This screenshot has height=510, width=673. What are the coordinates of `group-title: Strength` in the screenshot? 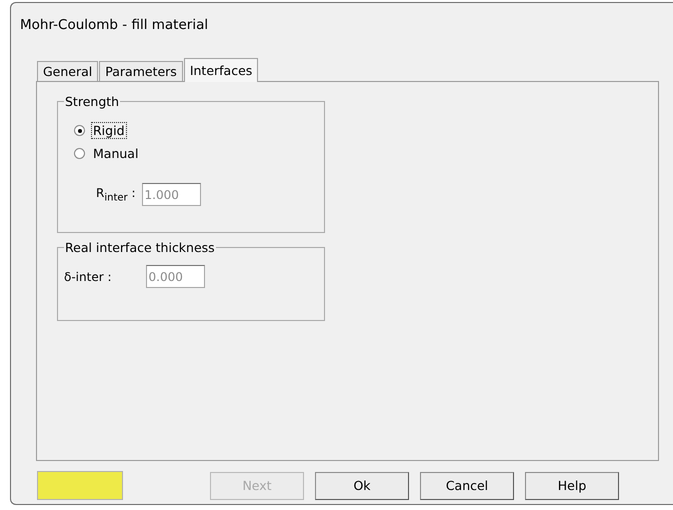 It's located at (92, 101).